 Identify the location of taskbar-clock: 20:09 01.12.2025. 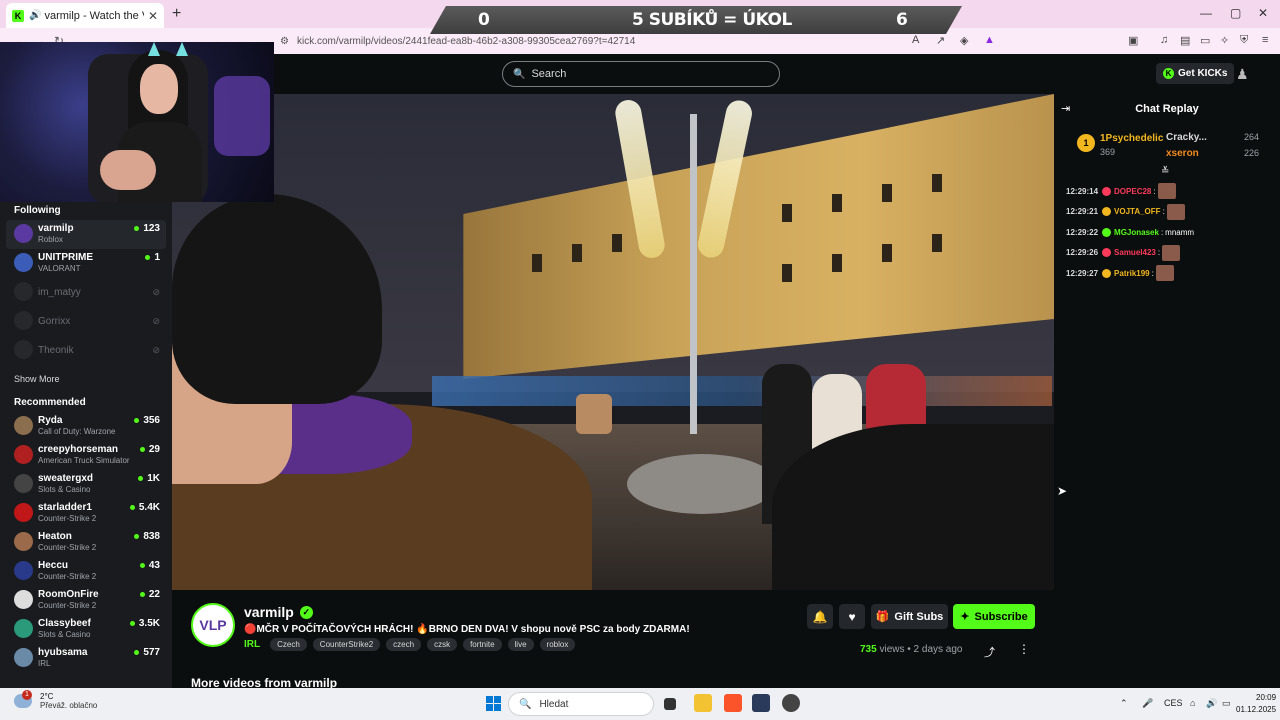
(1256, 704).